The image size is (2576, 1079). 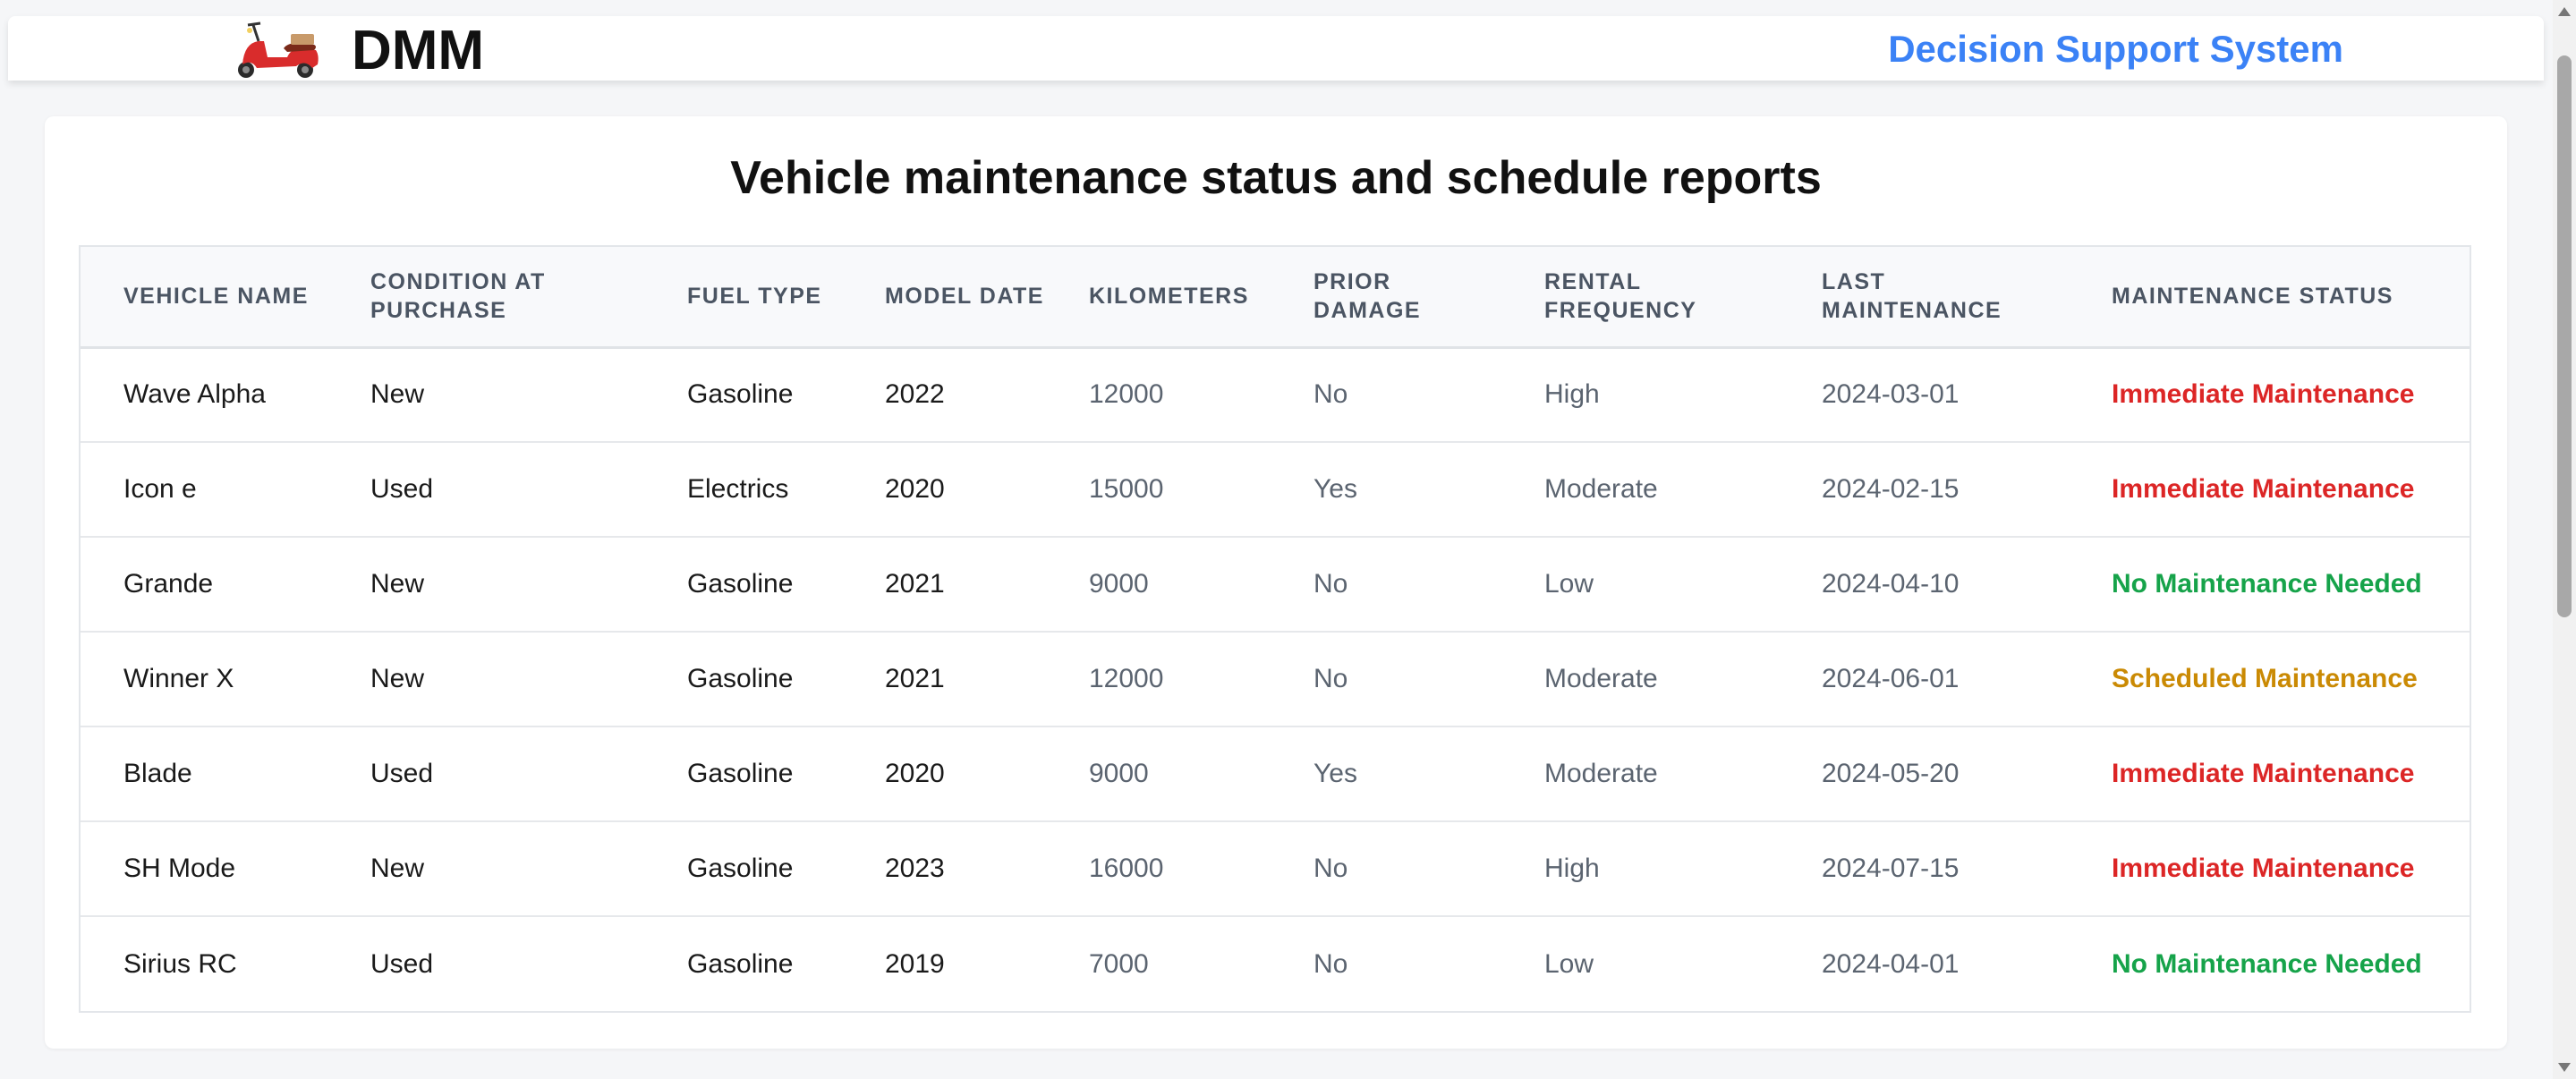 What do you see at coordinates (1891, 489) in the screenshot?
I see `last-maintenance-cell: 2024-02-15` at bounding box center [1891, 489].